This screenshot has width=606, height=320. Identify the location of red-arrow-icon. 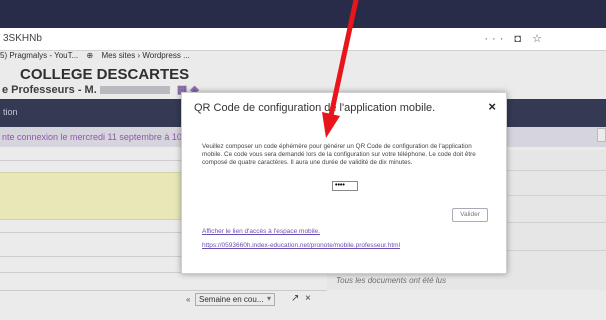
(340, 69).